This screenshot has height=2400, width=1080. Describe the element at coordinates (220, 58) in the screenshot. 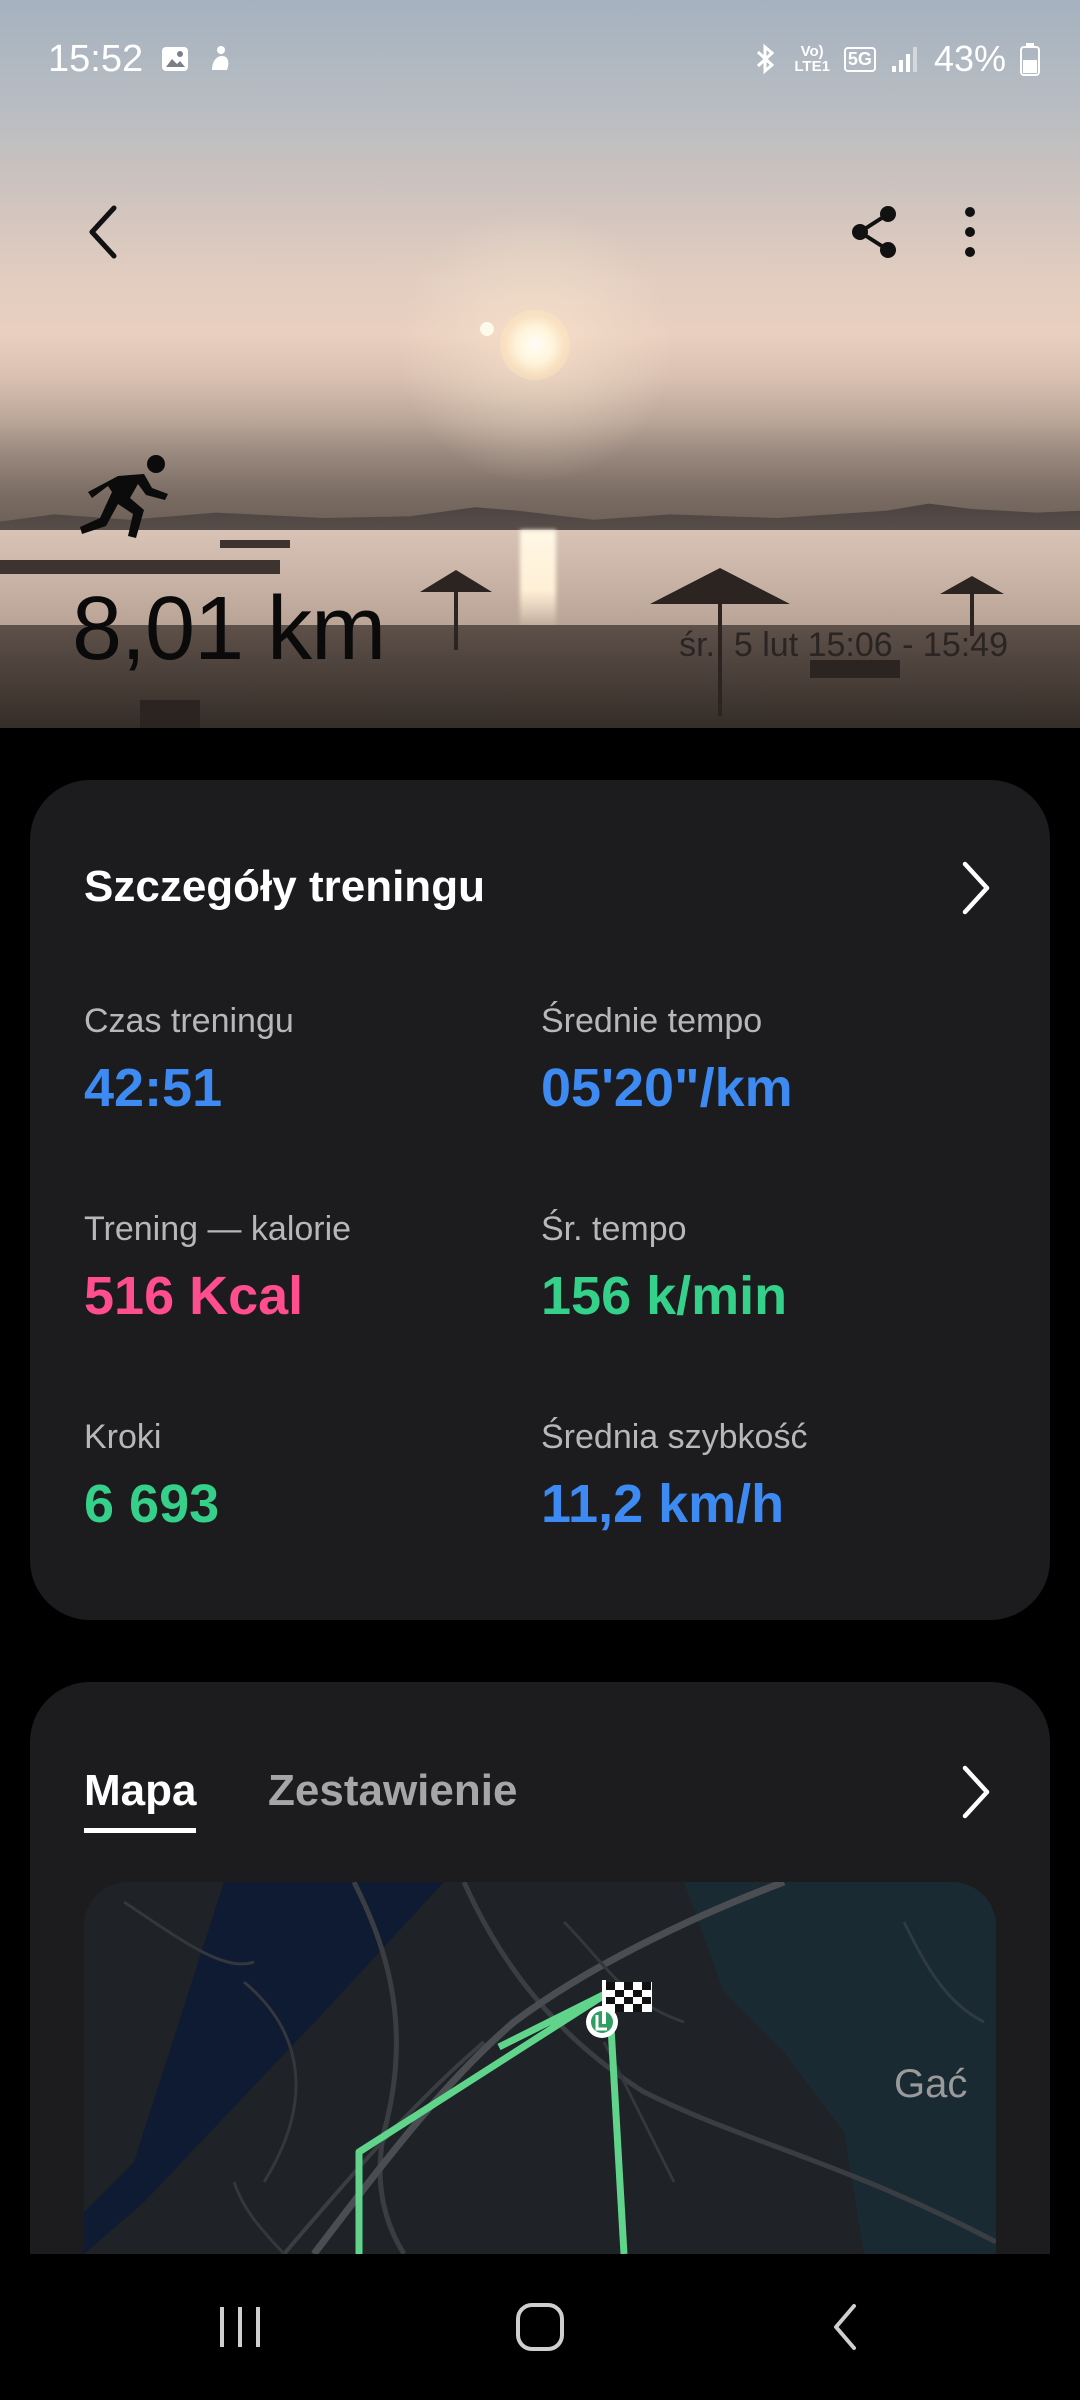

I see `fitness-icon` at that location.